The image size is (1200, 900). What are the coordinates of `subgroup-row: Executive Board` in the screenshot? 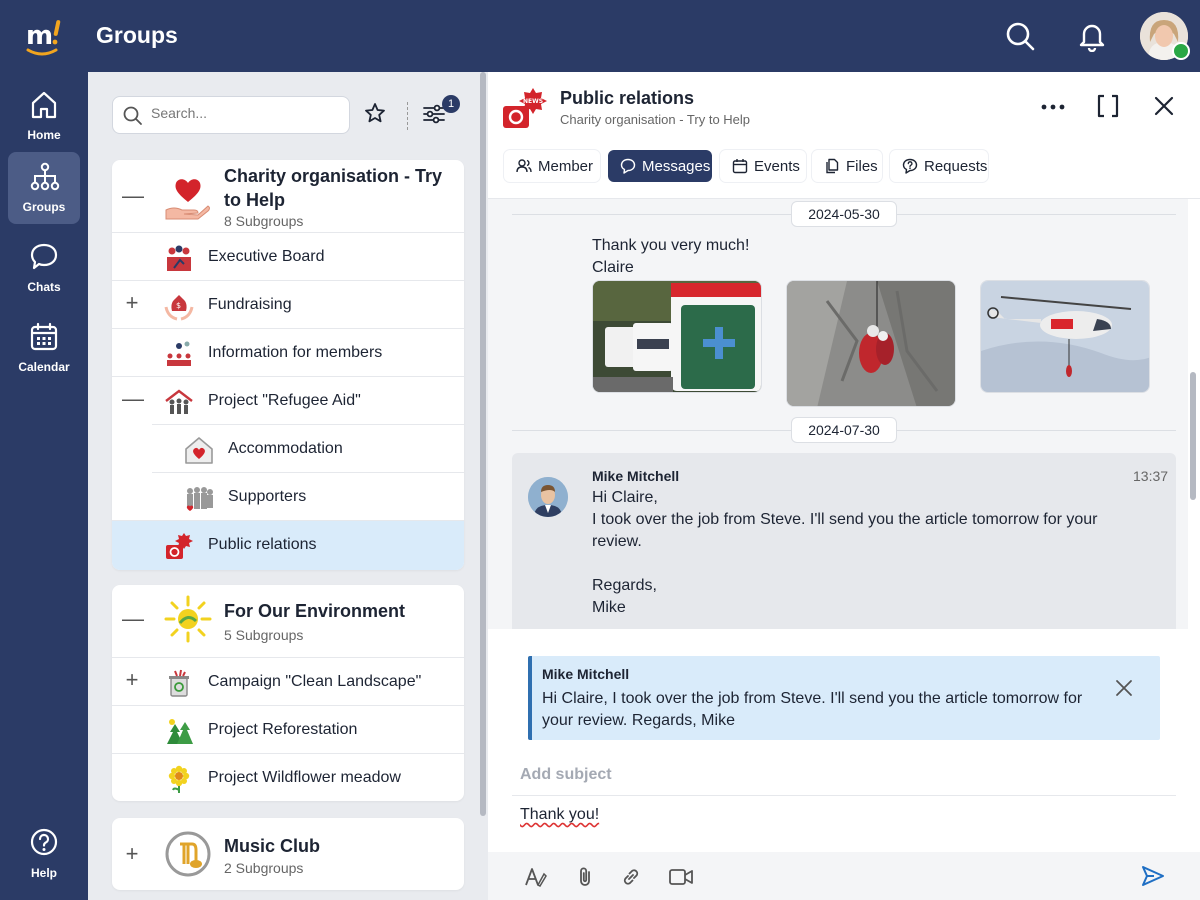 It's located at (288, 256).